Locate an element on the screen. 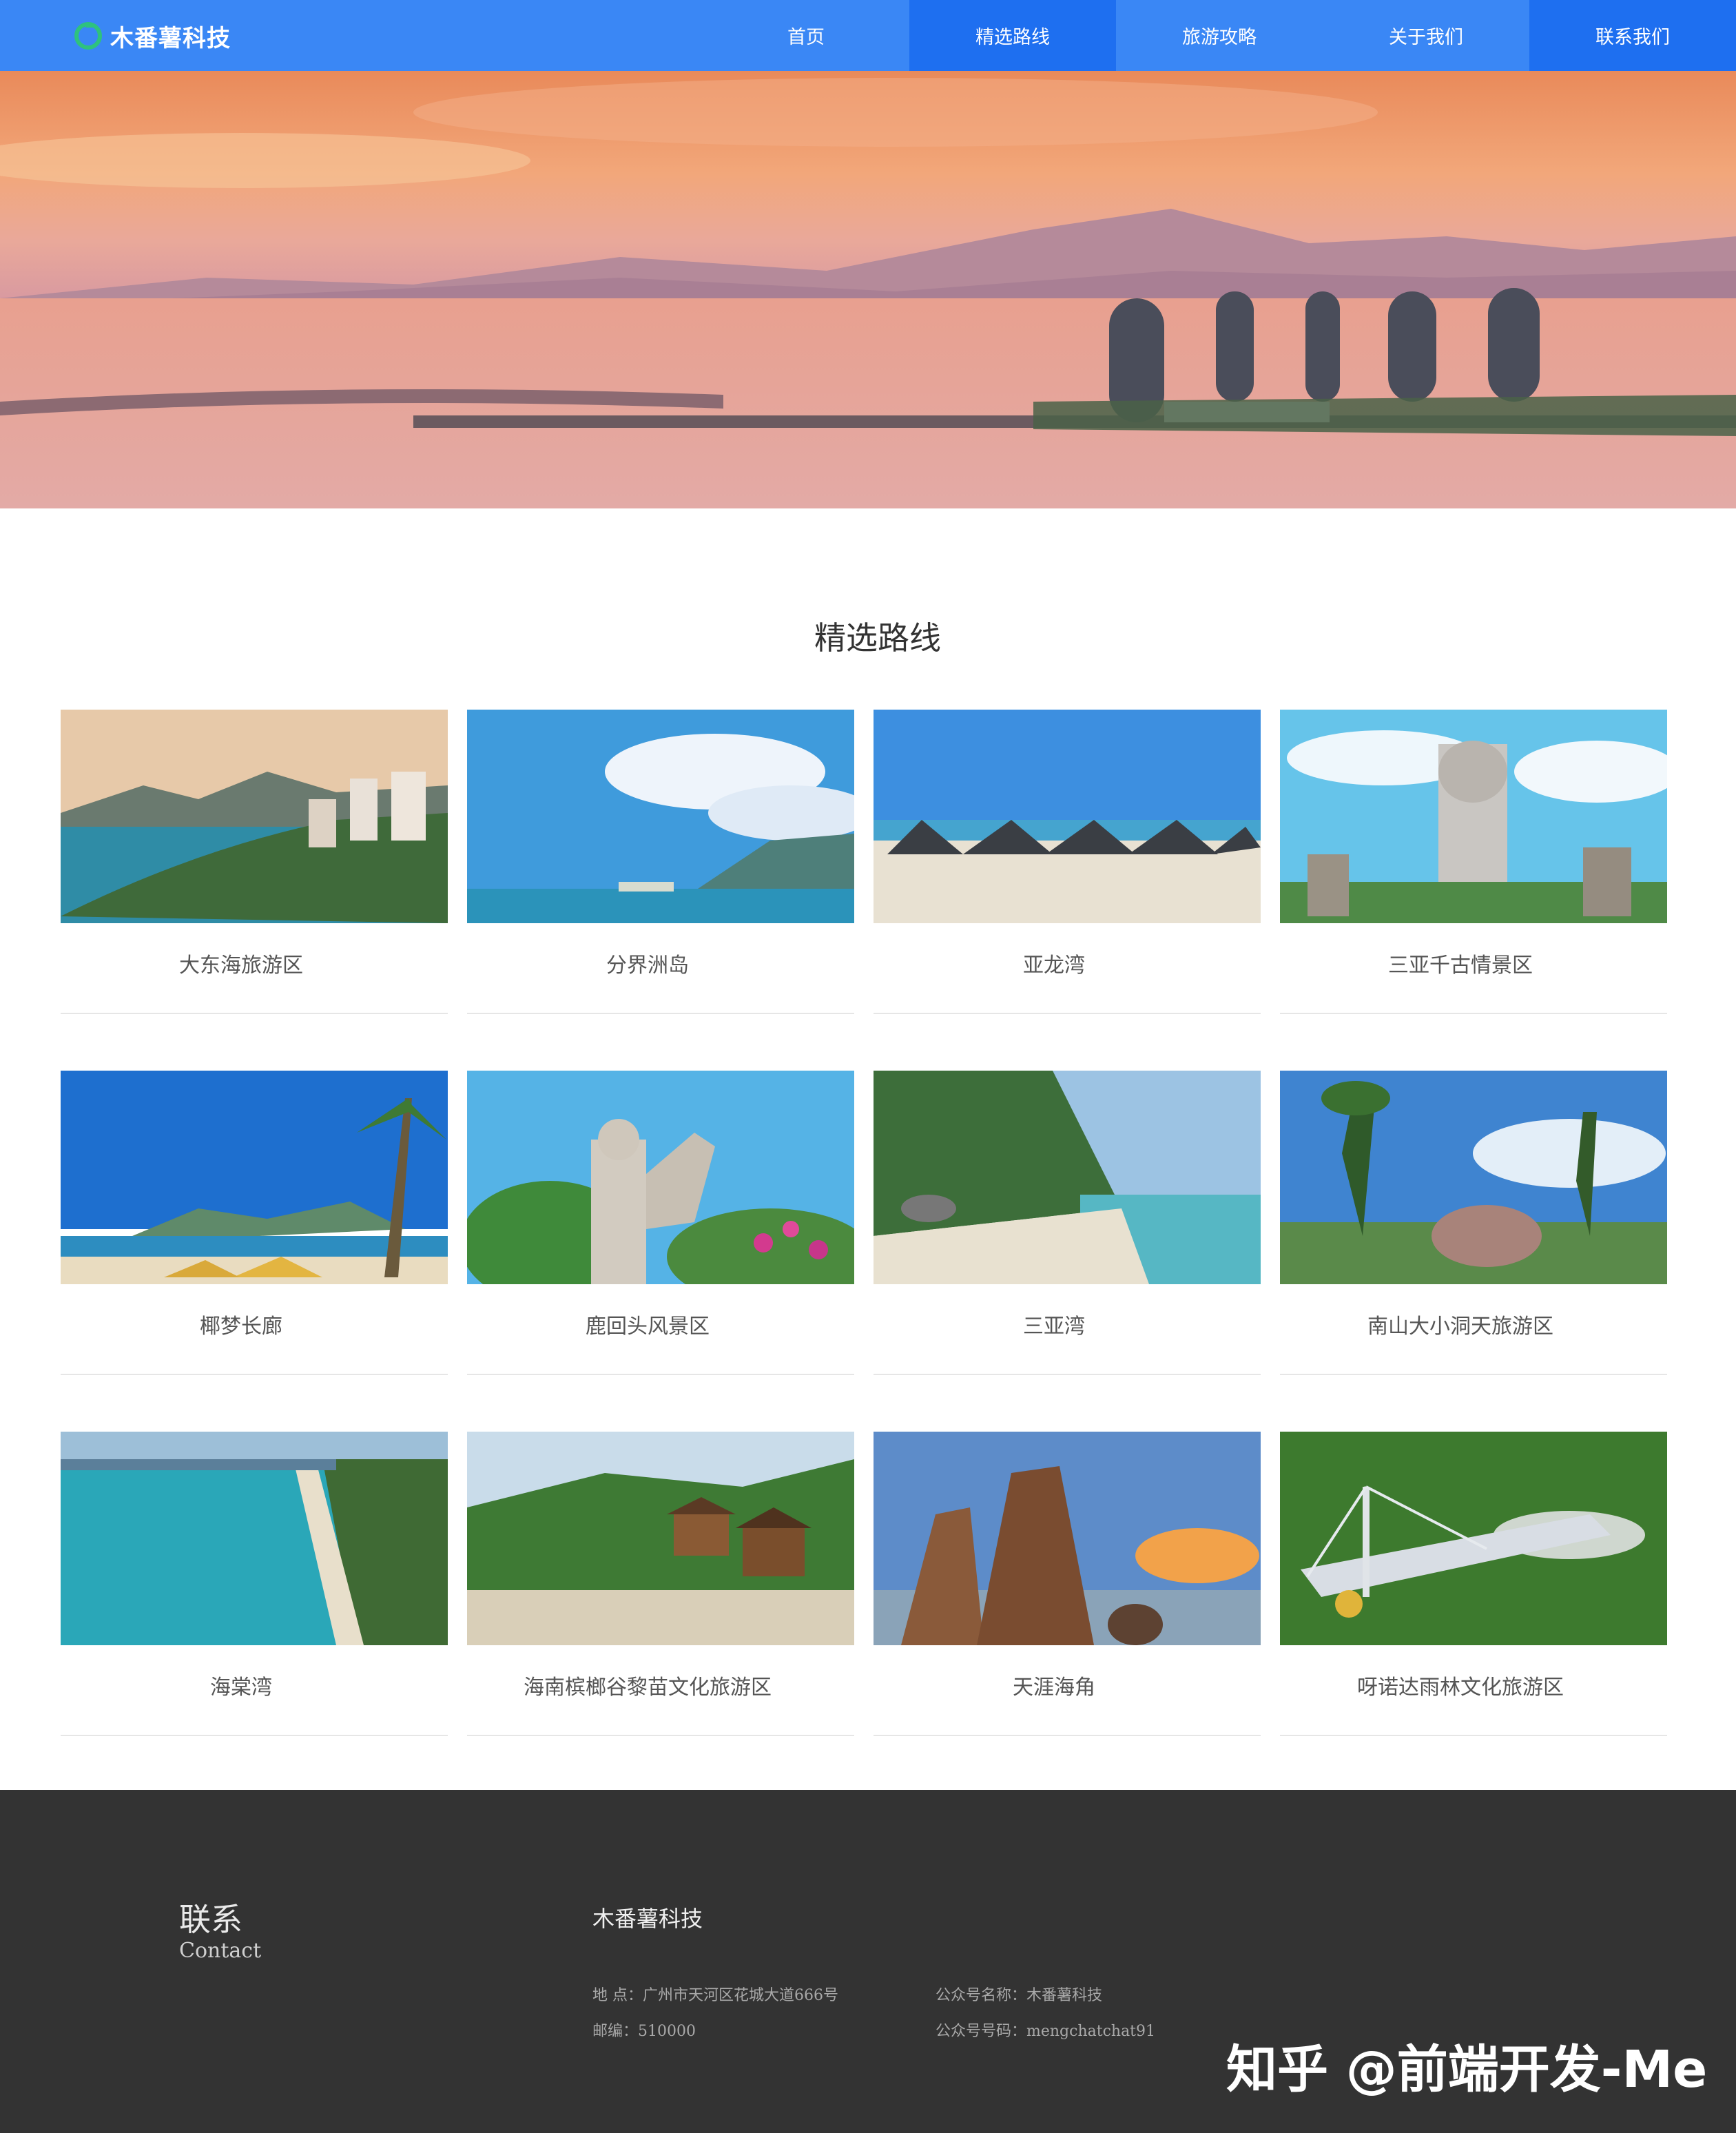 Image resolution: width=1736 pixels, height=2133 pixels. main-nav: 首页 精选路线 旅游攻略 关于我们 联系我们 is located at coordinates (1219, 35).